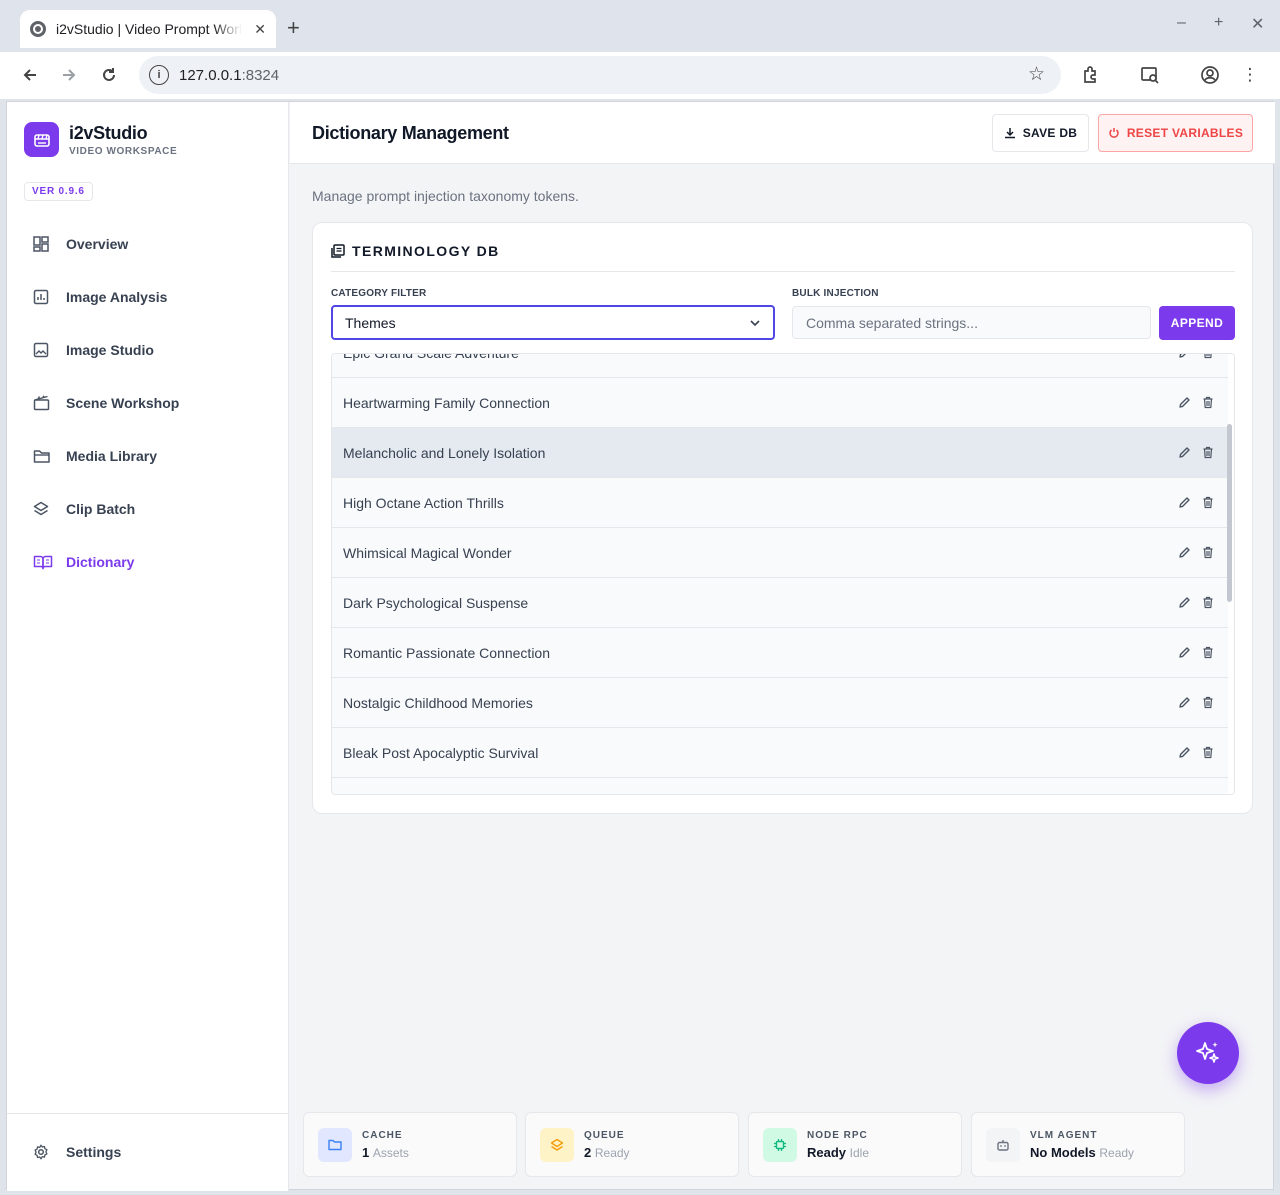  What do you see at coordinates (152, 1152) in the screenshot?
I see `sidebar-item-settings: Settings` at bounding box center [152, 1152].